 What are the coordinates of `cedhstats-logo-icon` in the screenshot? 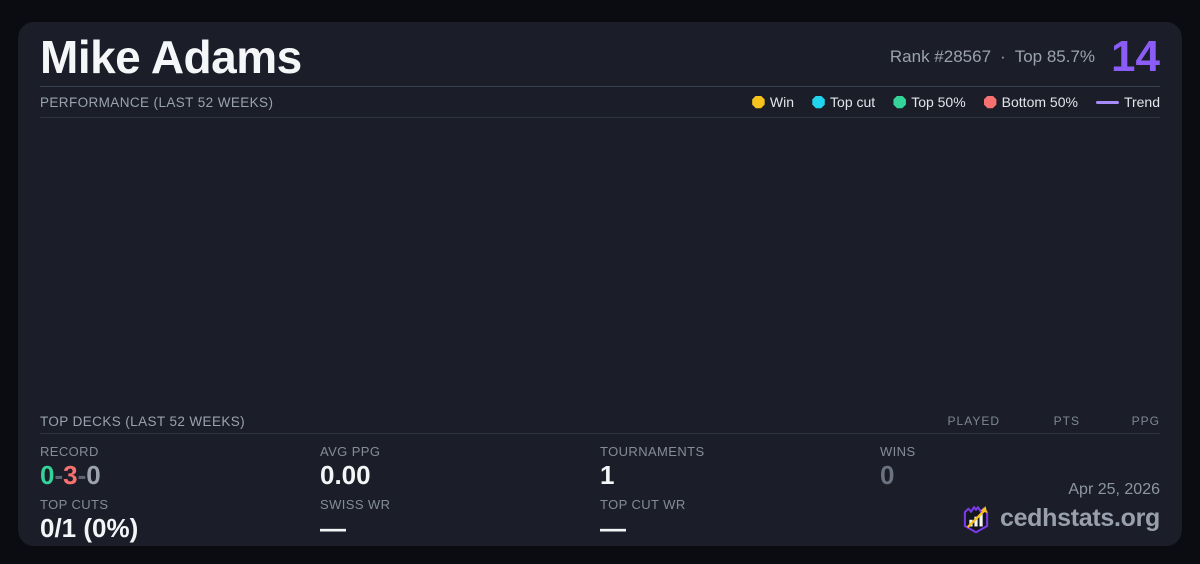 It's located at (976, 520).